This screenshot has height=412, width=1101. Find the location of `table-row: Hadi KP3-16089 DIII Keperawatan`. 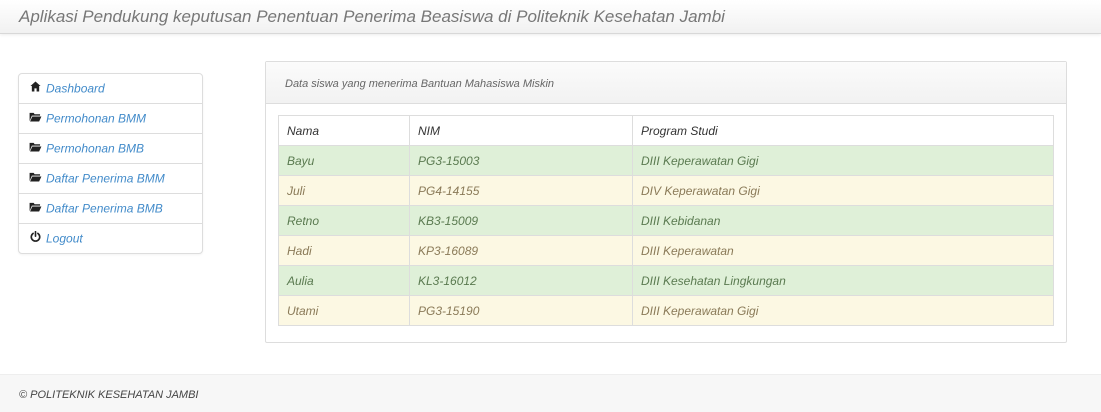

table-row: Hadi KP3-16089 DIII Keperawatan is located at coordinates (666, 250).